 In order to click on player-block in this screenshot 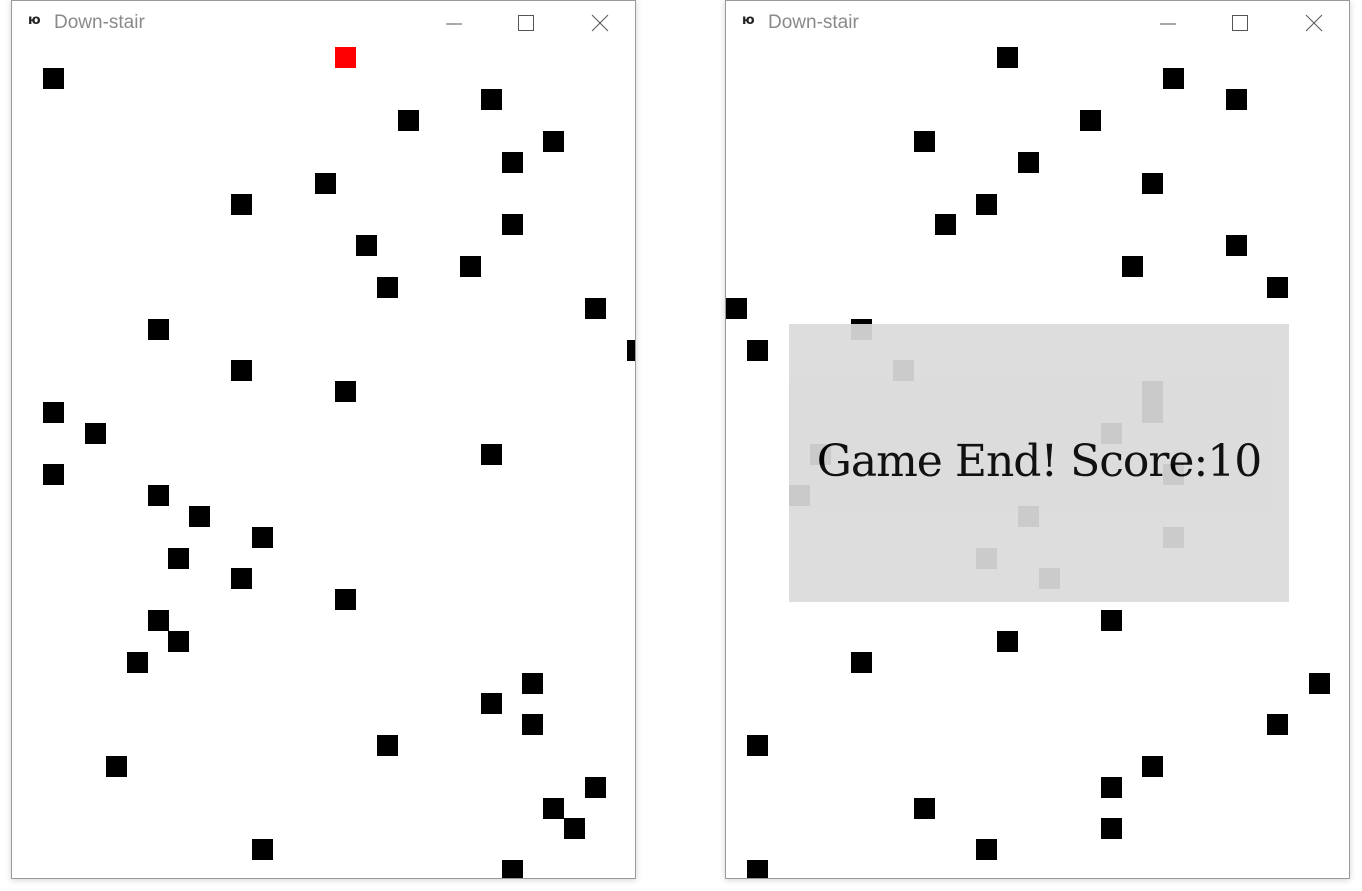, I will do `click(345, 57)`.